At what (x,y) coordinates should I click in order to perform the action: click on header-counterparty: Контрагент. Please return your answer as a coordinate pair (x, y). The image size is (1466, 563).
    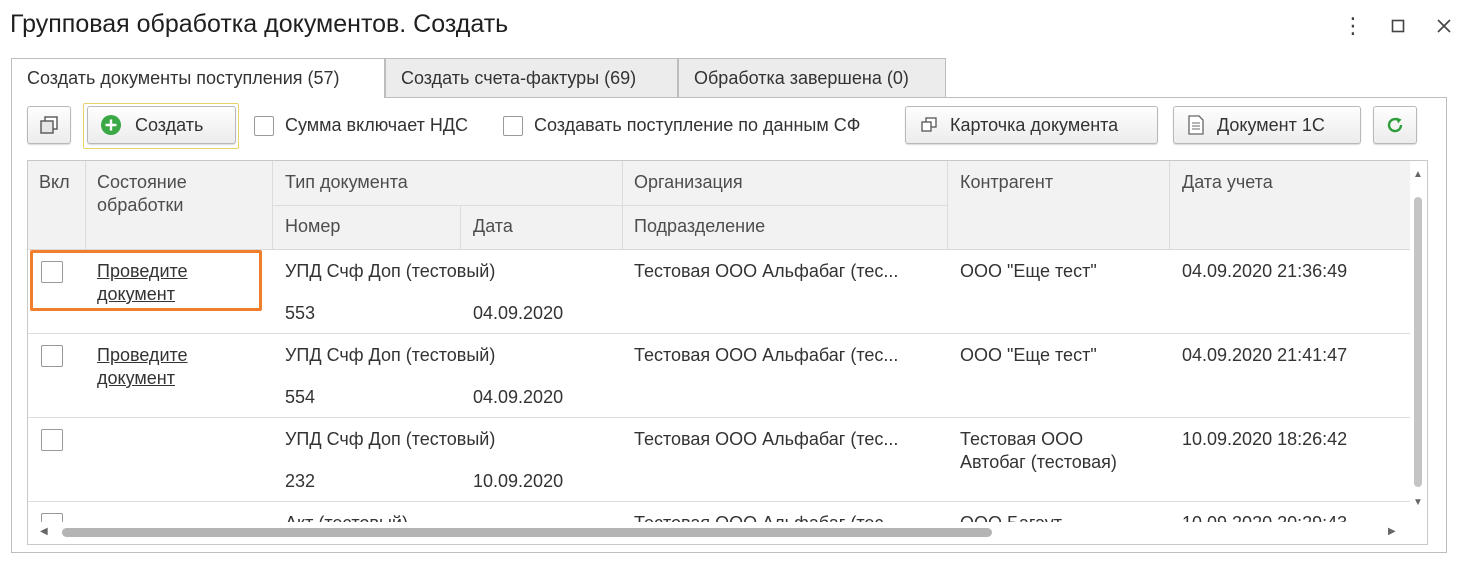
    Looking at the image, I should click on (1006, 182).